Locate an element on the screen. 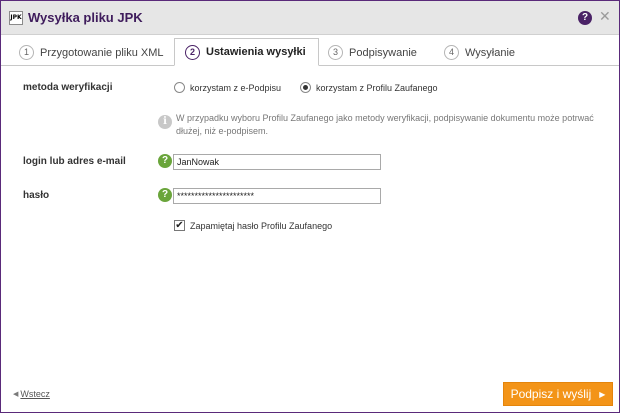 This screenshot has width=620, height=413. radio-label: korzystam z e-Podpisu is located at coordinates (236, 87).